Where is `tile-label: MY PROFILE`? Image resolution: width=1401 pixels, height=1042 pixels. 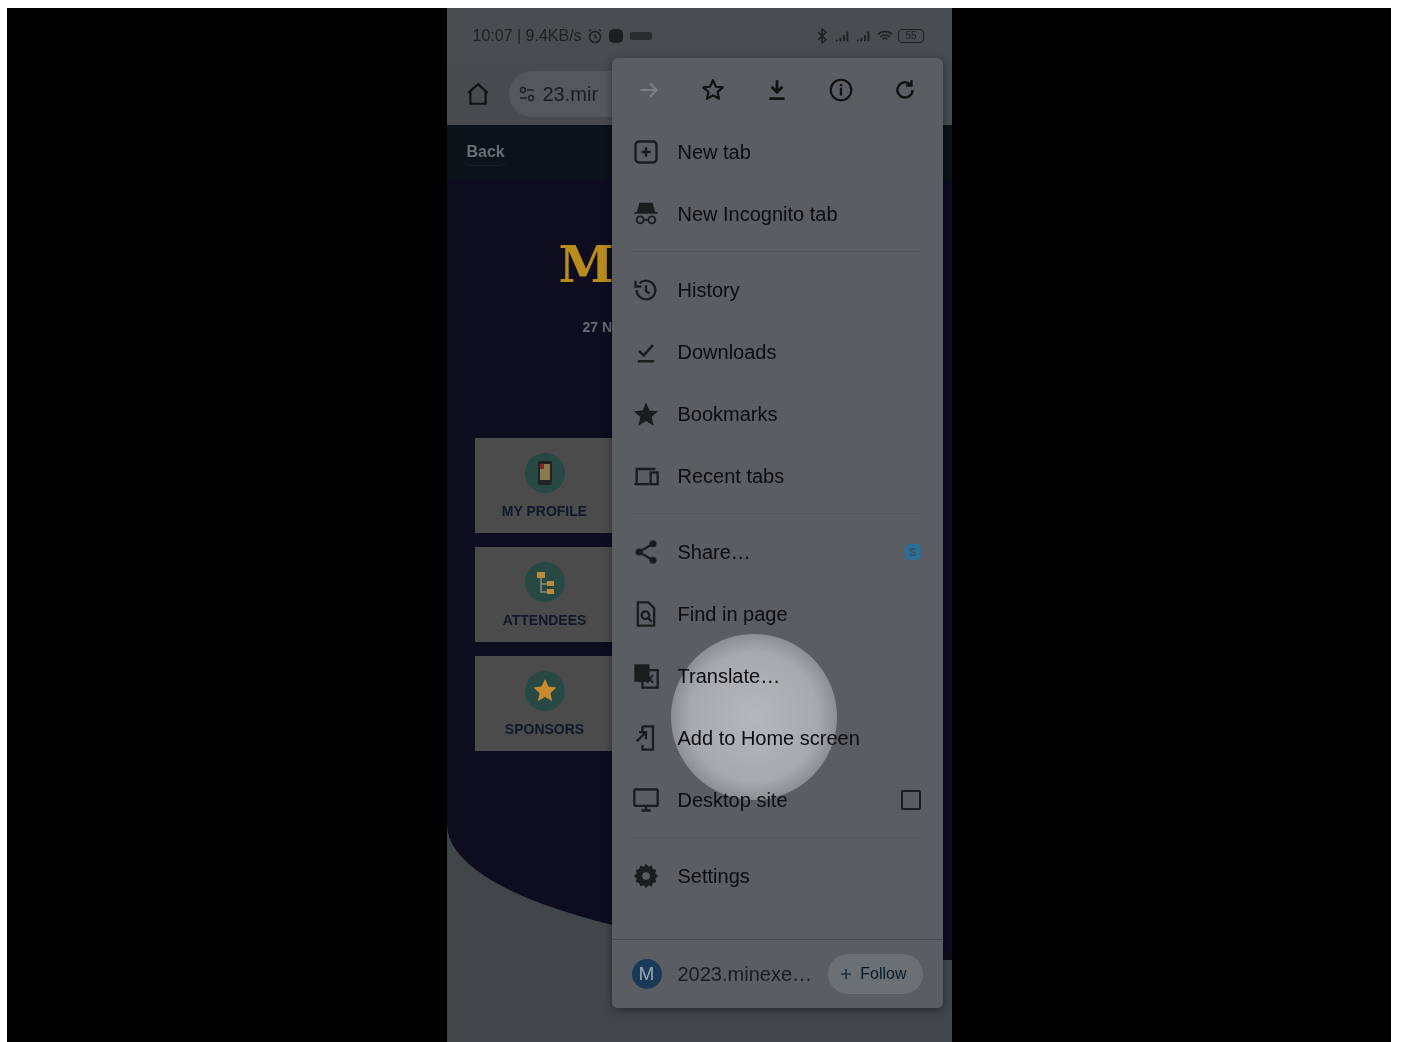 tile-label: MY PROFILE is located at coordinates (544, 510).